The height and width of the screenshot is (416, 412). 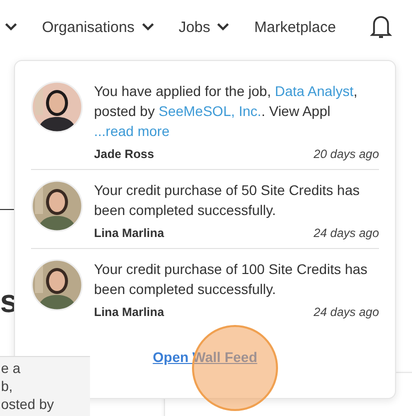 I want to click on notification-message: Your credit purchase of 50 Site Credits has been completed successfully., so click(x=227, y=200).